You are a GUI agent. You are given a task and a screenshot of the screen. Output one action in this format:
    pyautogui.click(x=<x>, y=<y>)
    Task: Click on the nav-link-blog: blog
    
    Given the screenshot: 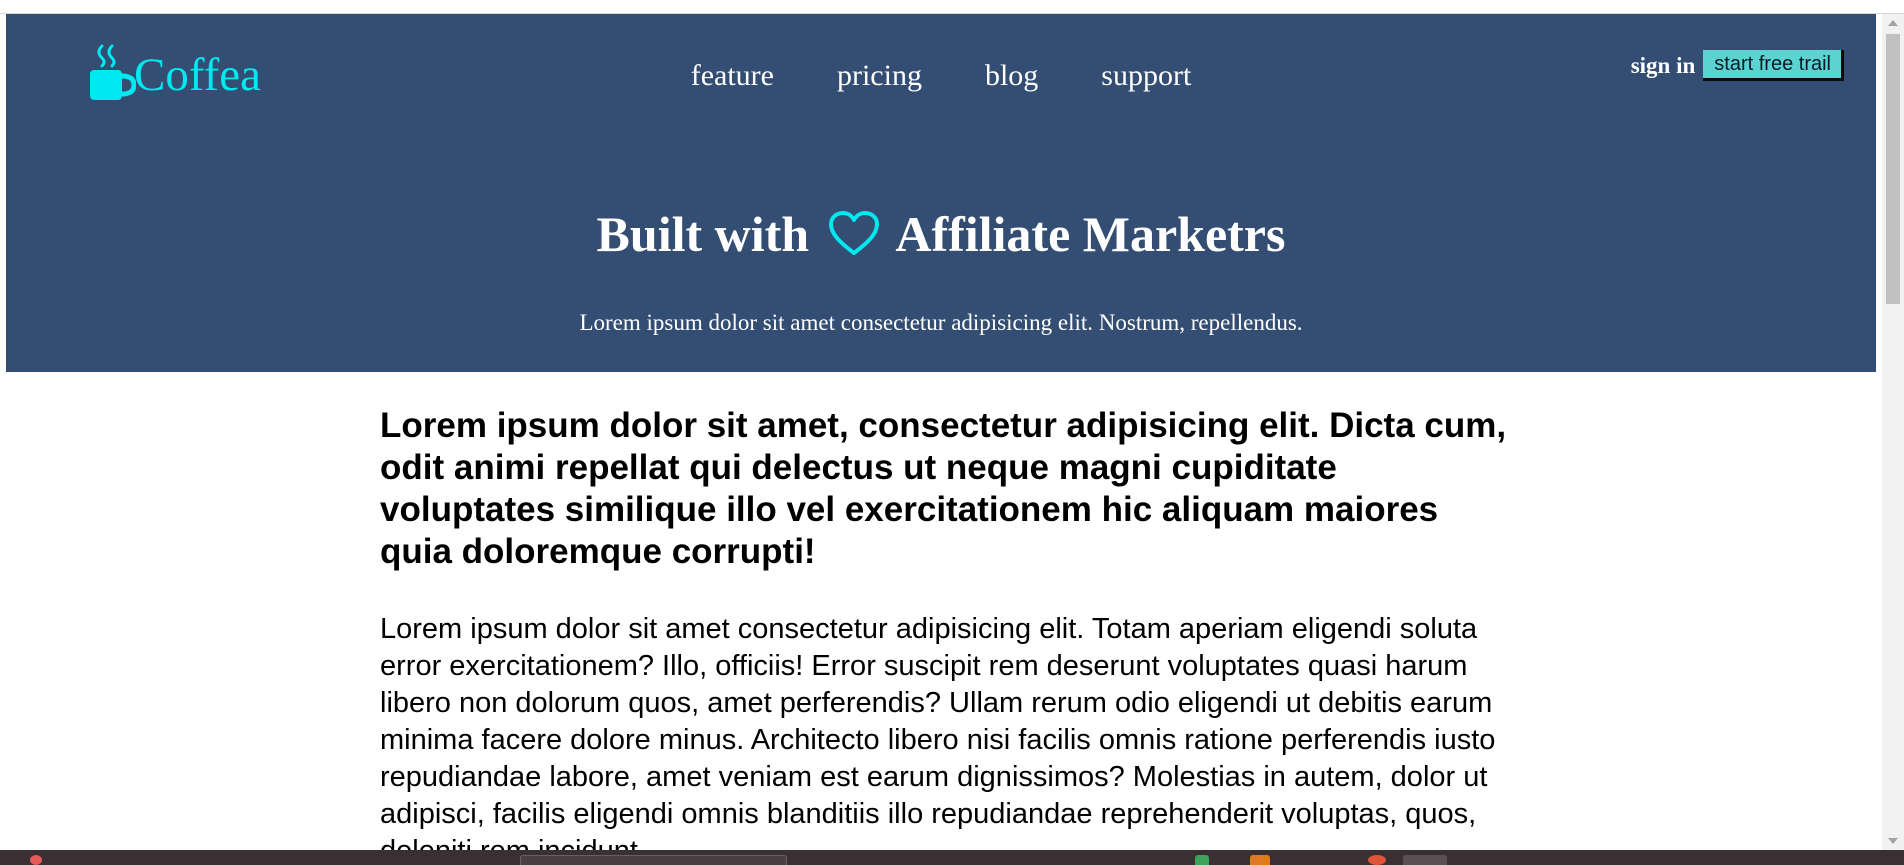 What is the action you would take?
    pyautogui.click(x=1011, y=76)
    